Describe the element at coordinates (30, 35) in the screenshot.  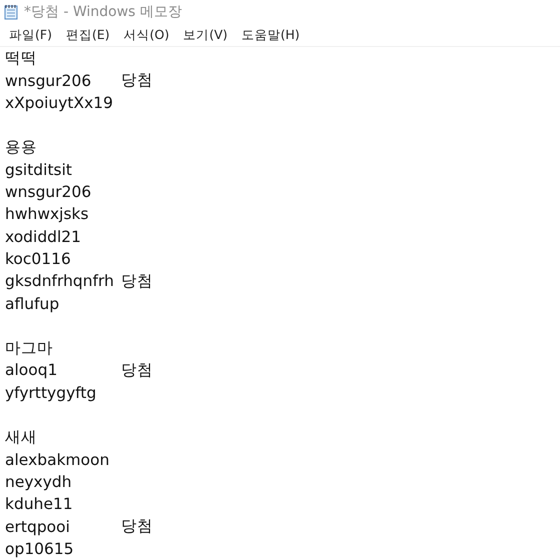
I see `menu-item: 파일(F)` at that location.